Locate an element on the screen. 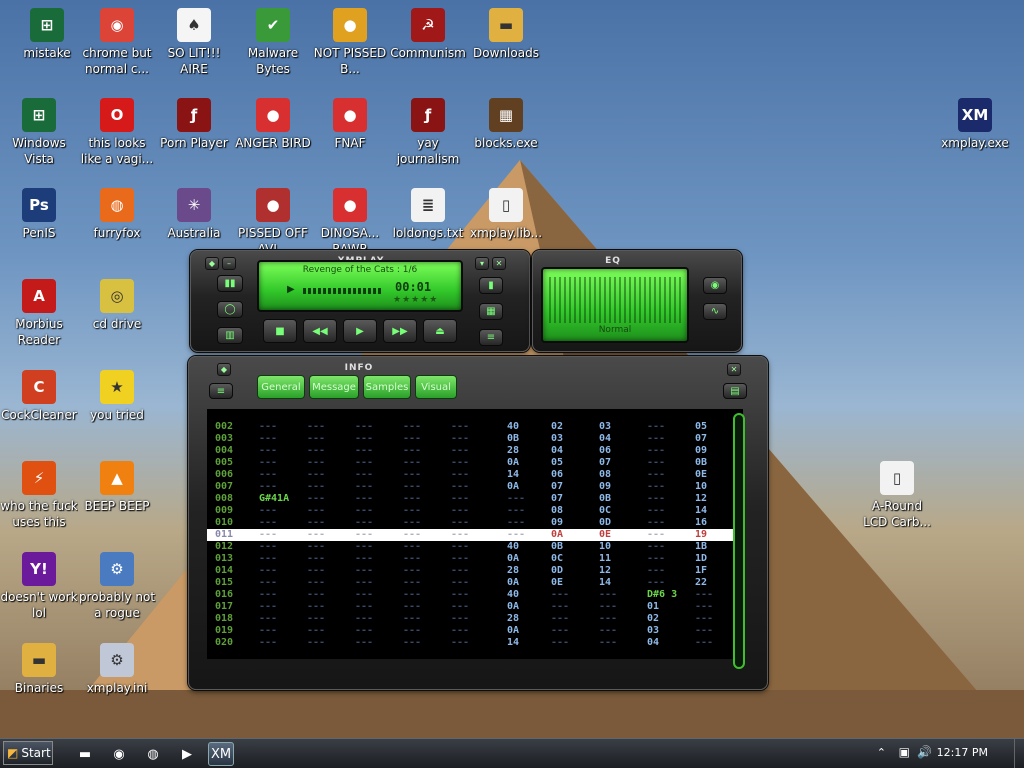 This screenshot has height=768, width=1024. eq-curve-button: ∿ is located at coordinates (715, 311).